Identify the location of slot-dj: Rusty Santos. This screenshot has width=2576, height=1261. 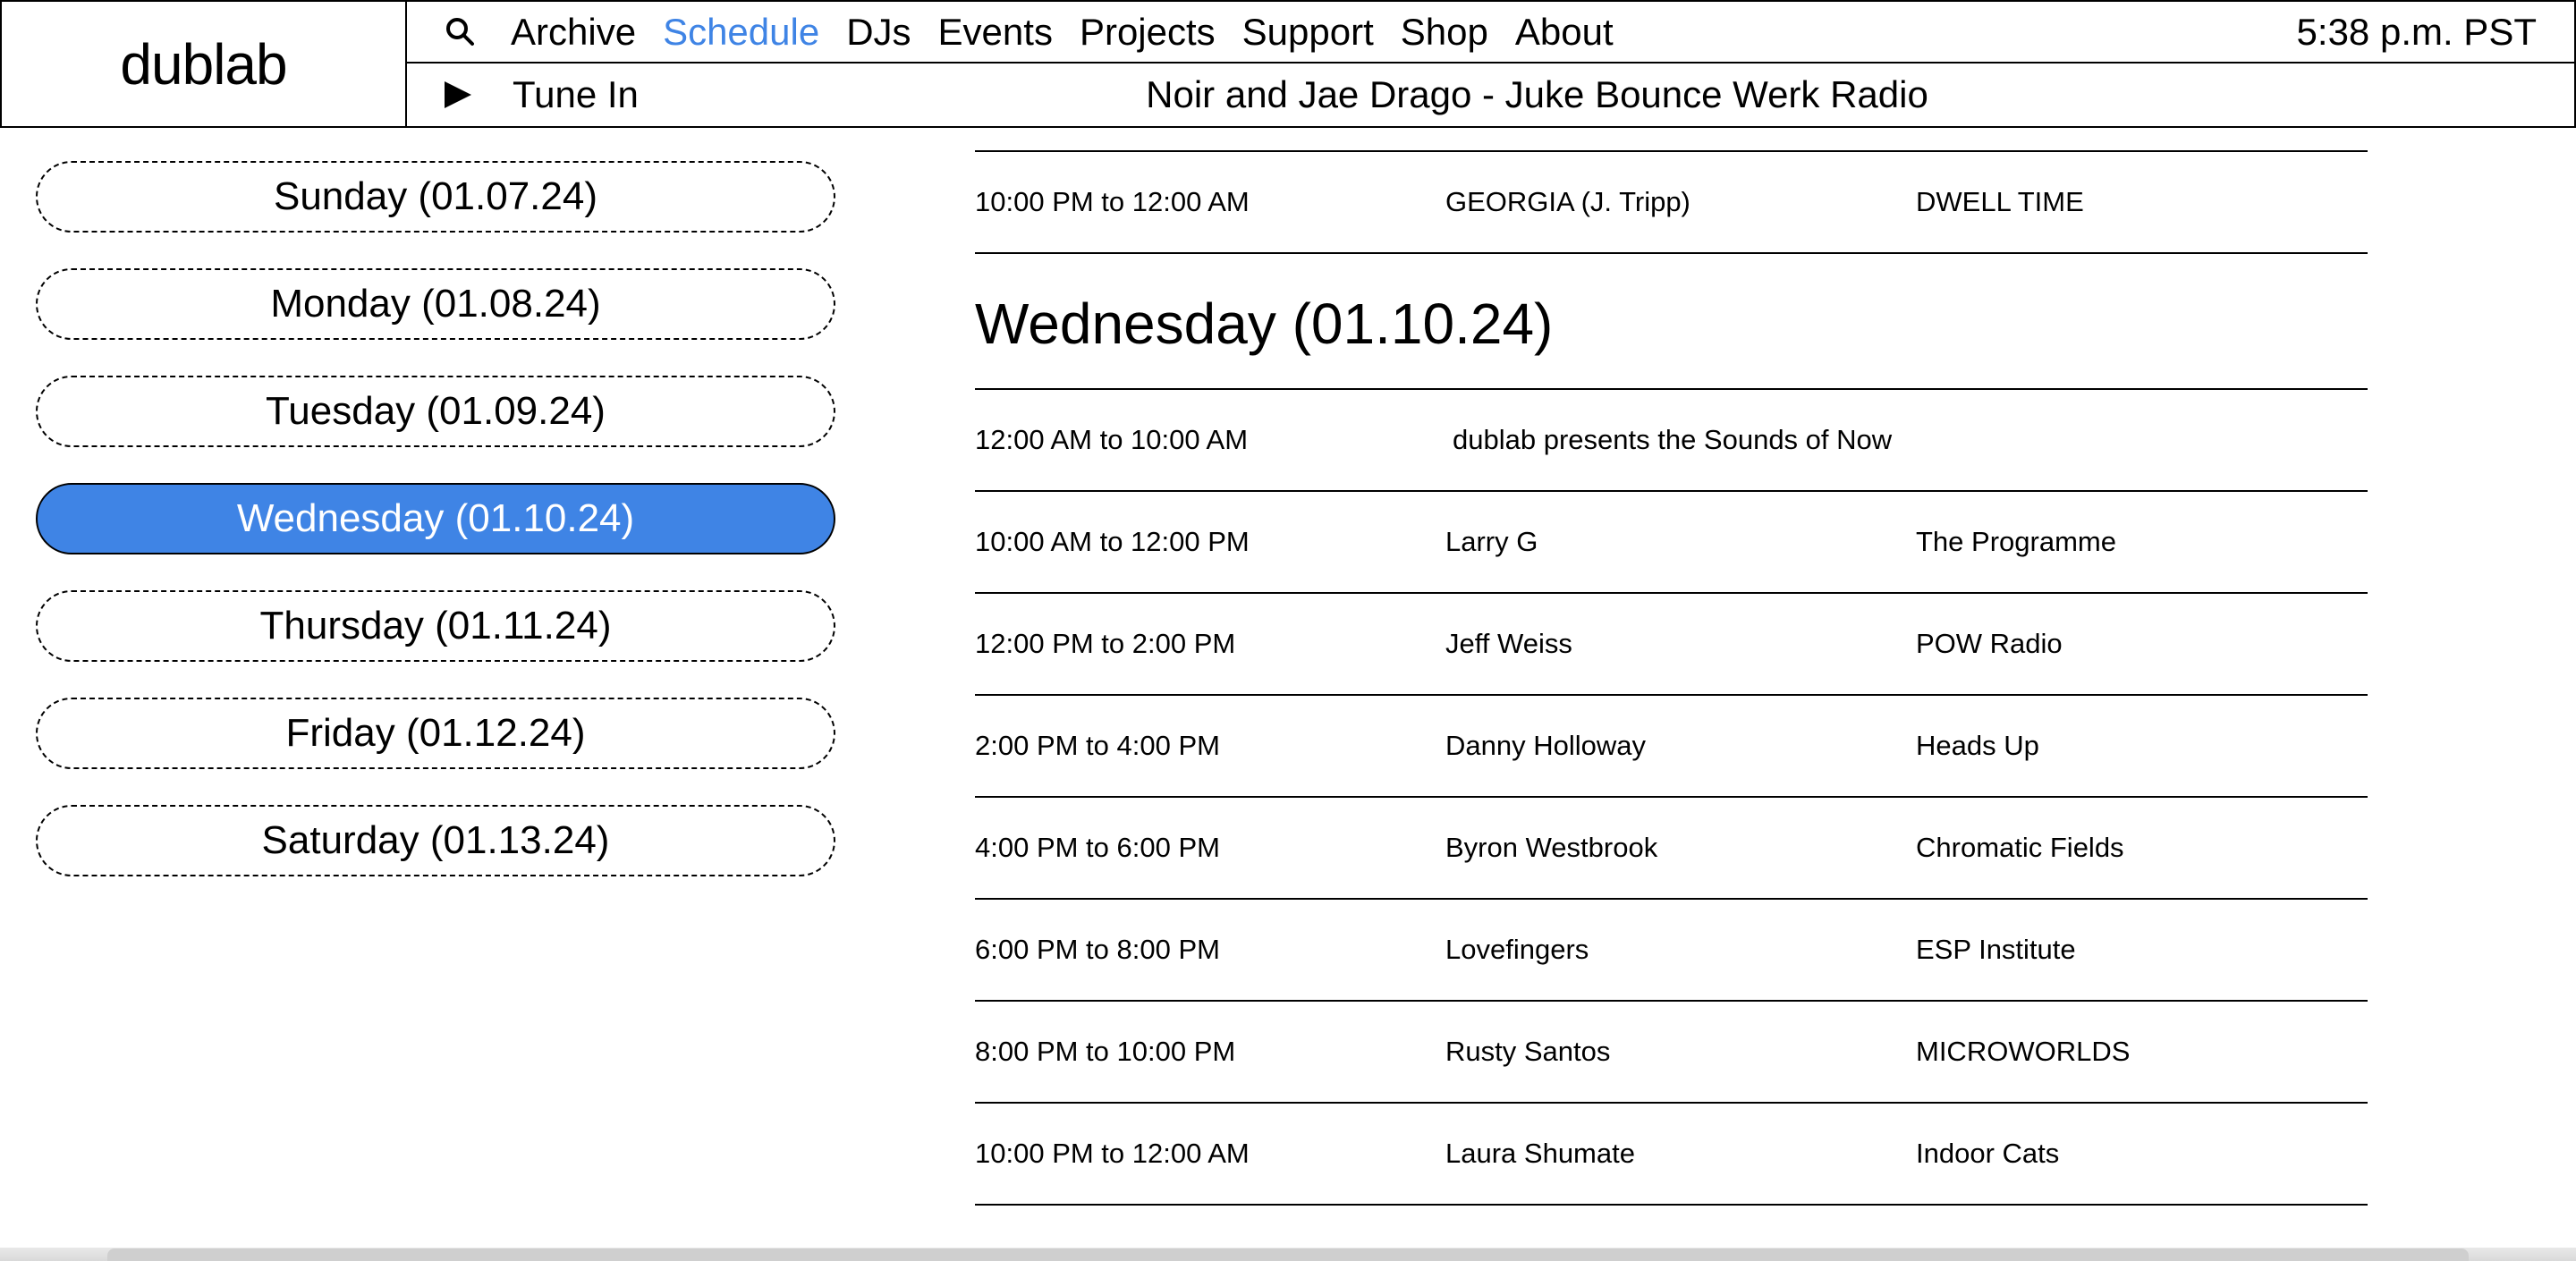
(1680, 1052).